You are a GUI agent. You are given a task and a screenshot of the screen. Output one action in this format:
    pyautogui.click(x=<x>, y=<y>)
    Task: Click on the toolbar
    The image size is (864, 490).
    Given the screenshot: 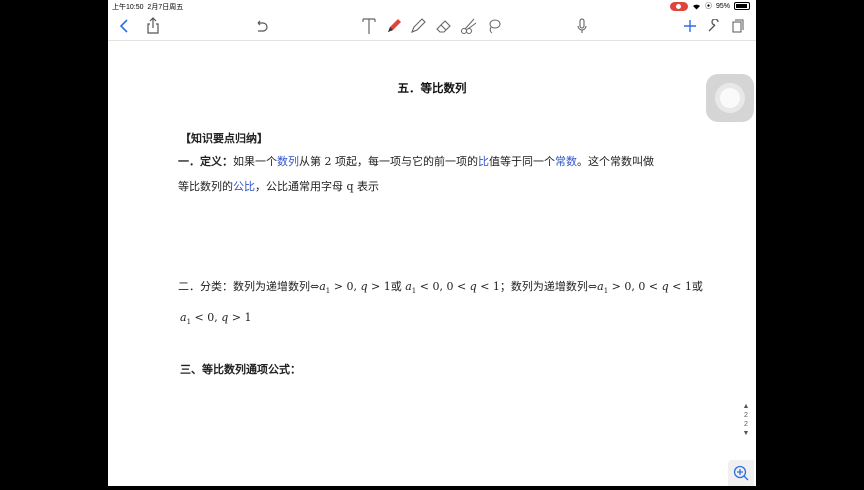 What is the action you would take?
    pyautogui.click(x=432, y=26)
    